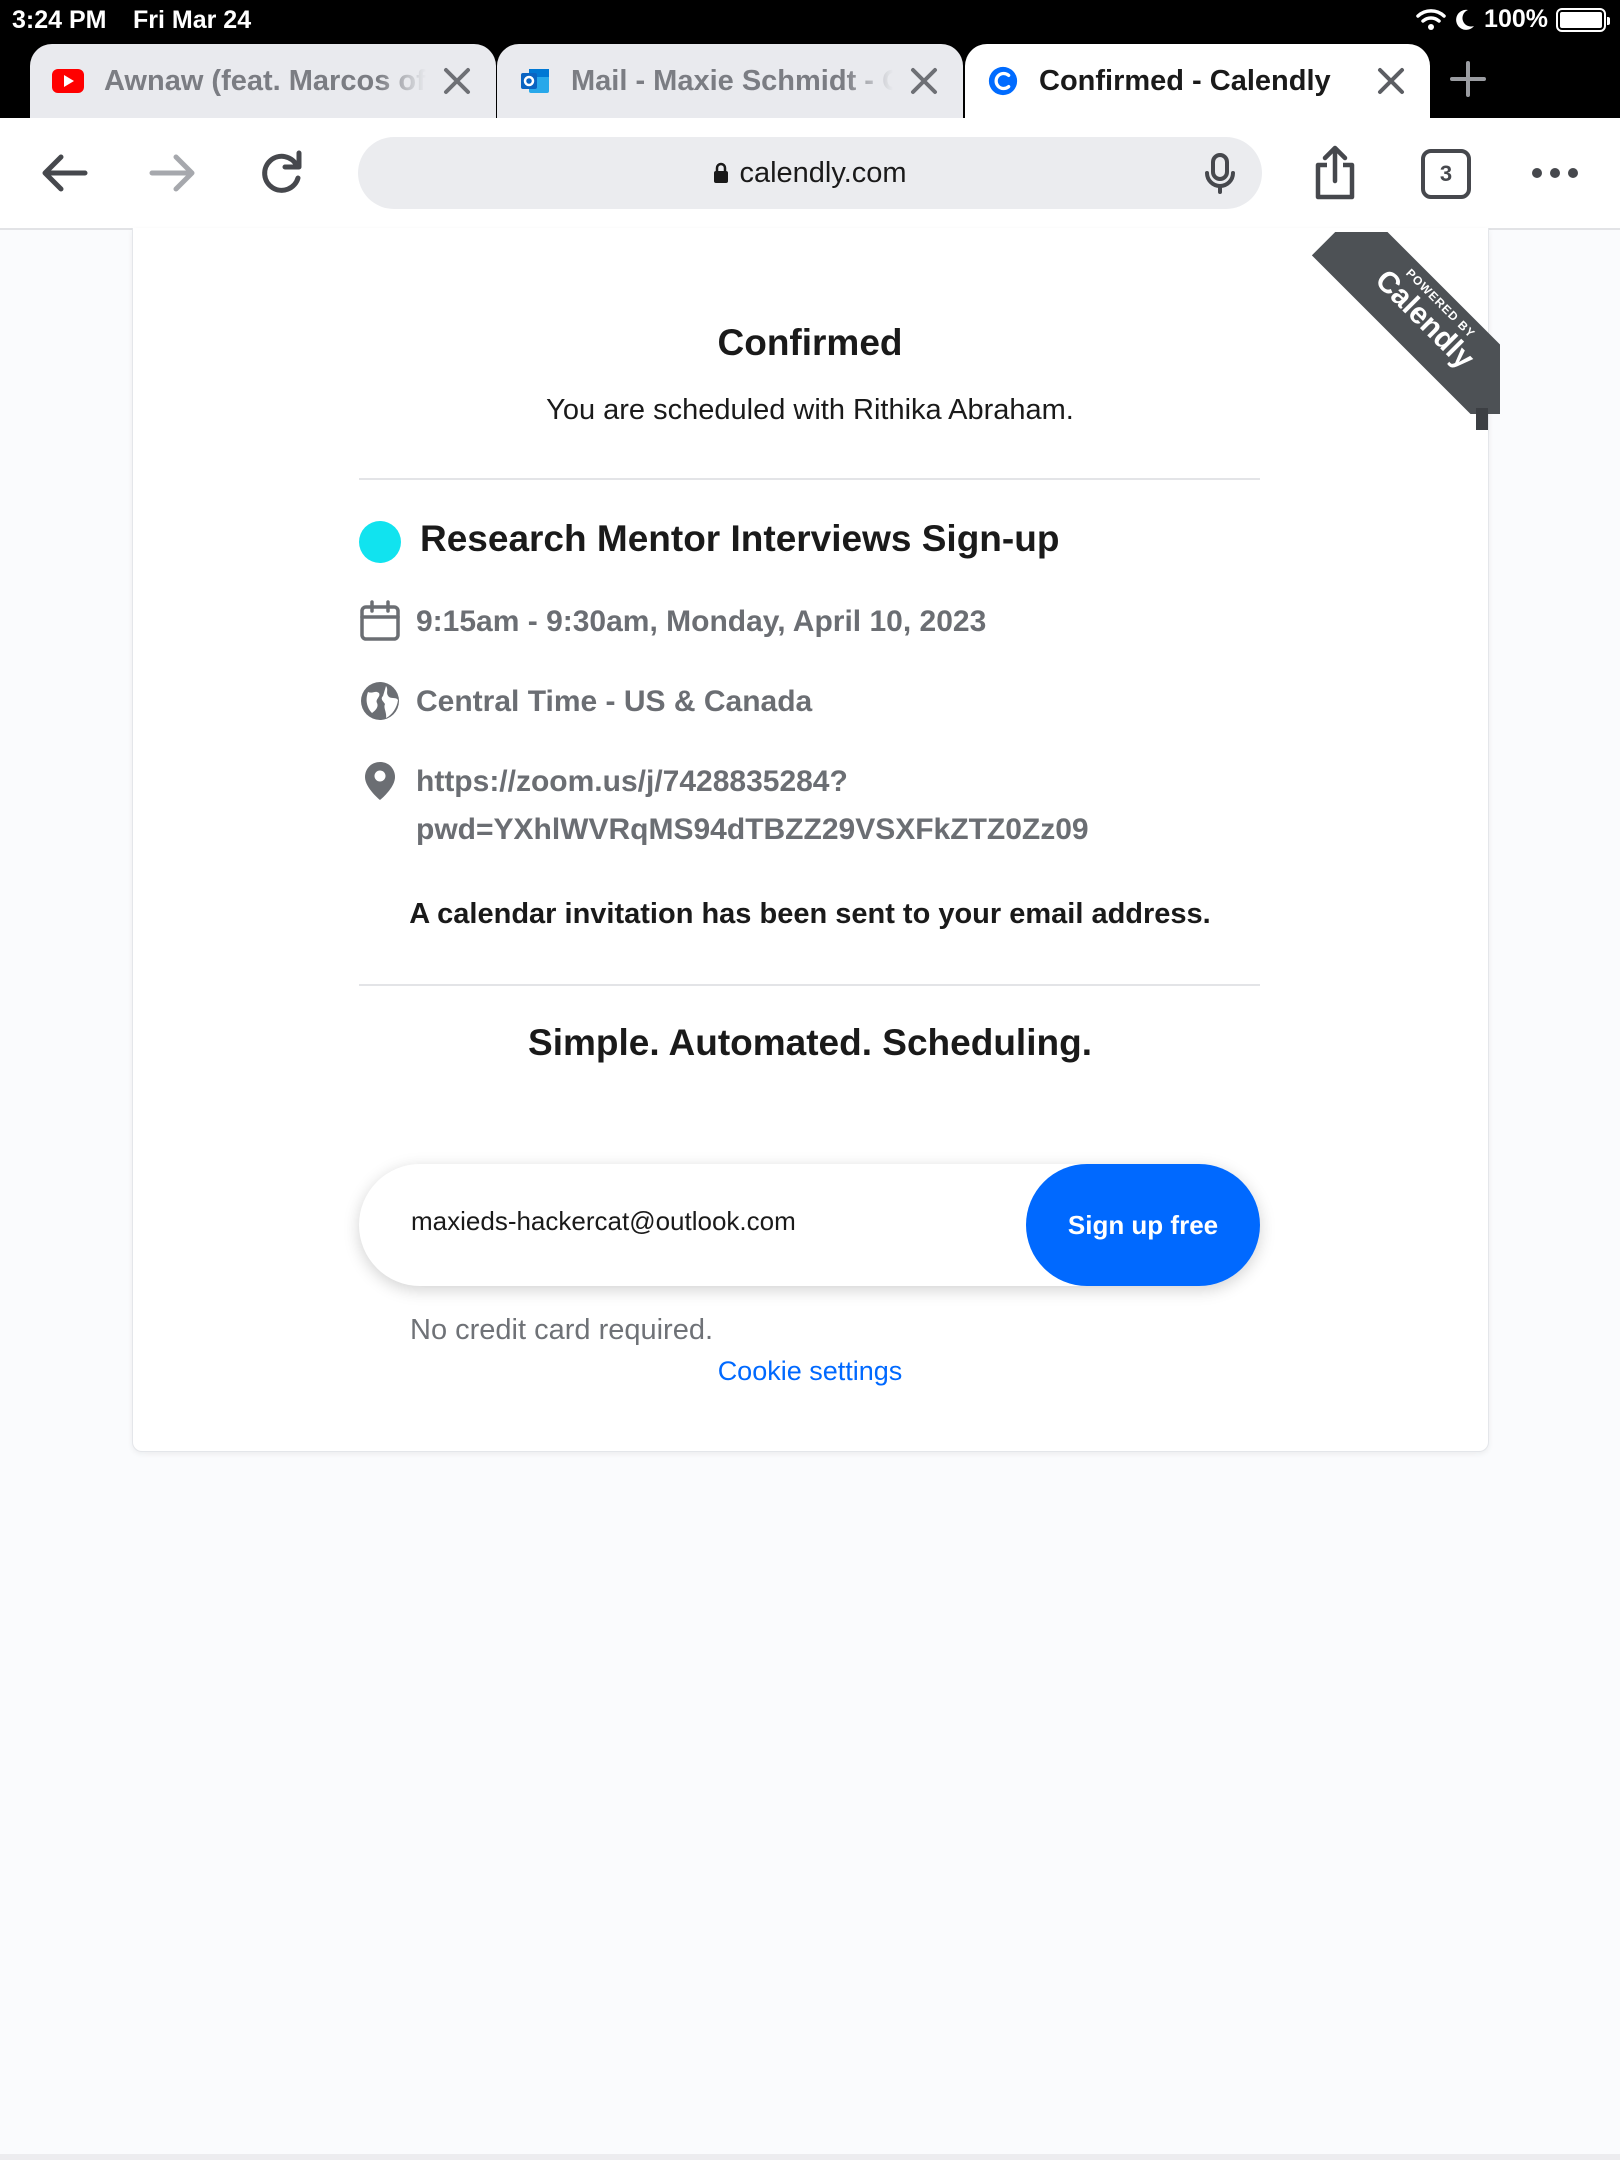 This screenshot has height=2160, width=1620. I want to click on forward-arrow-icon, so click(172, 173).